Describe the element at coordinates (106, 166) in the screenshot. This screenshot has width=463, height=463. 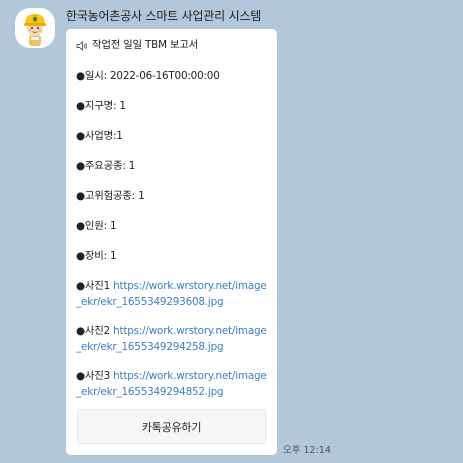
I see `field-main-work: ●주요공종: 1` at that location.